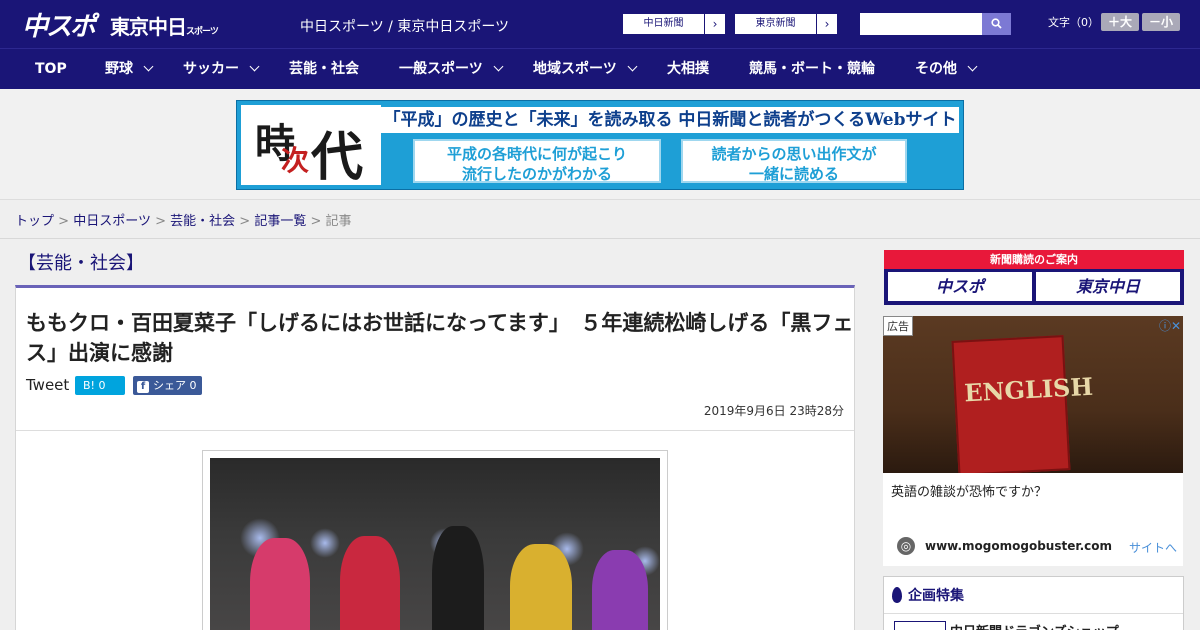 This screenshot has height=630, width=1200. I want to click on ad-label: 広告, so click(898, 326).